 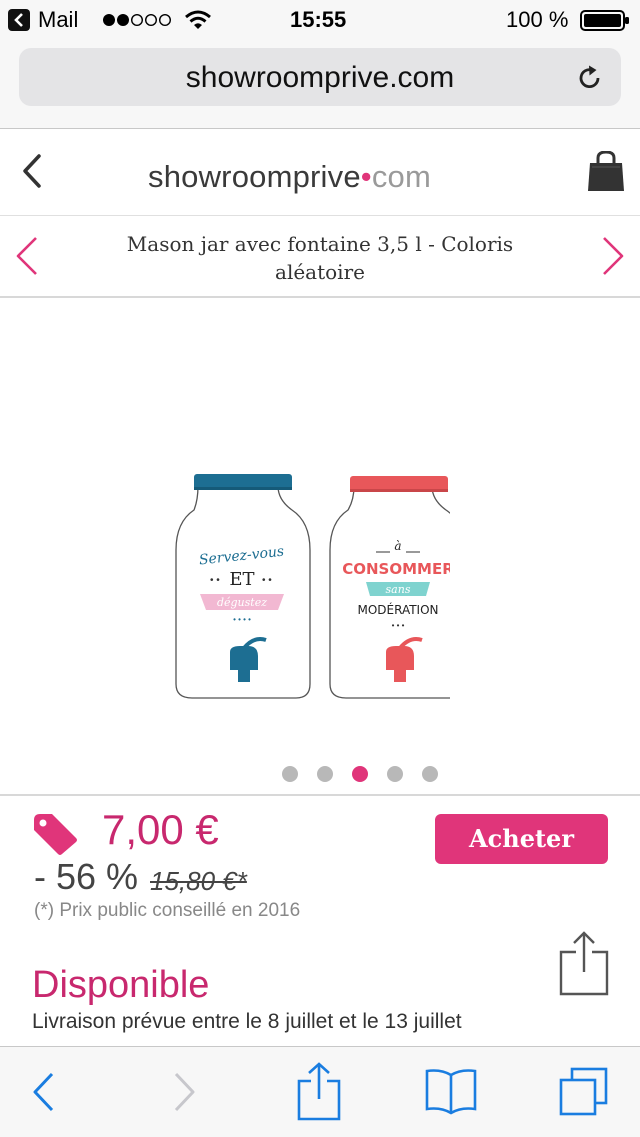 I want to click on availability-status: Disponible, so click(x=121, y=985).